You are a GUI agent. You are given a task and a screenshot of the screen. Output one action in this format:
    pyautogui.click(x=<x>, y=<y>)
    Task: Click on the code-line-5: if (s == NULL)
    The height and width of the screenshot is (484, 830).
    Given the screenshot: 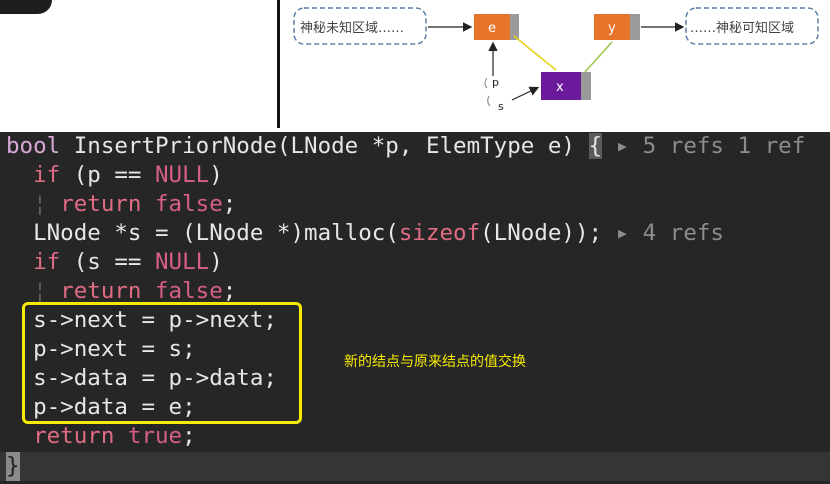 What is the action you would take?
    pyautogui.click(x=114, y=262)
    